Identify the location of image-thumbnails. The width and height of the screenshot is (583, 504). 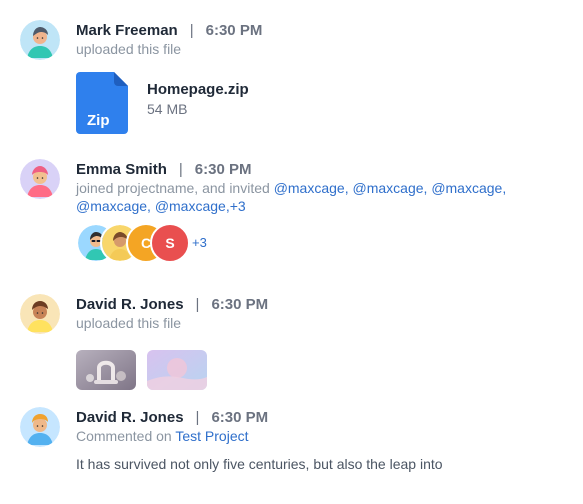
(321, 370).